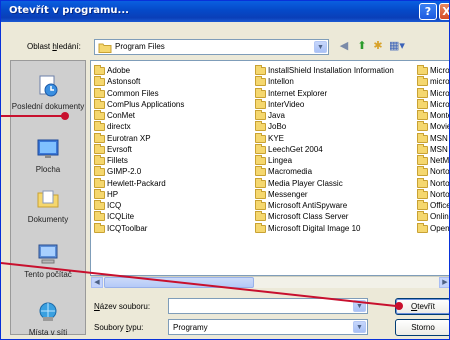 The image size is (450, 340). I want to click on place-my-computer: Tento počítač, so click(48, 260).